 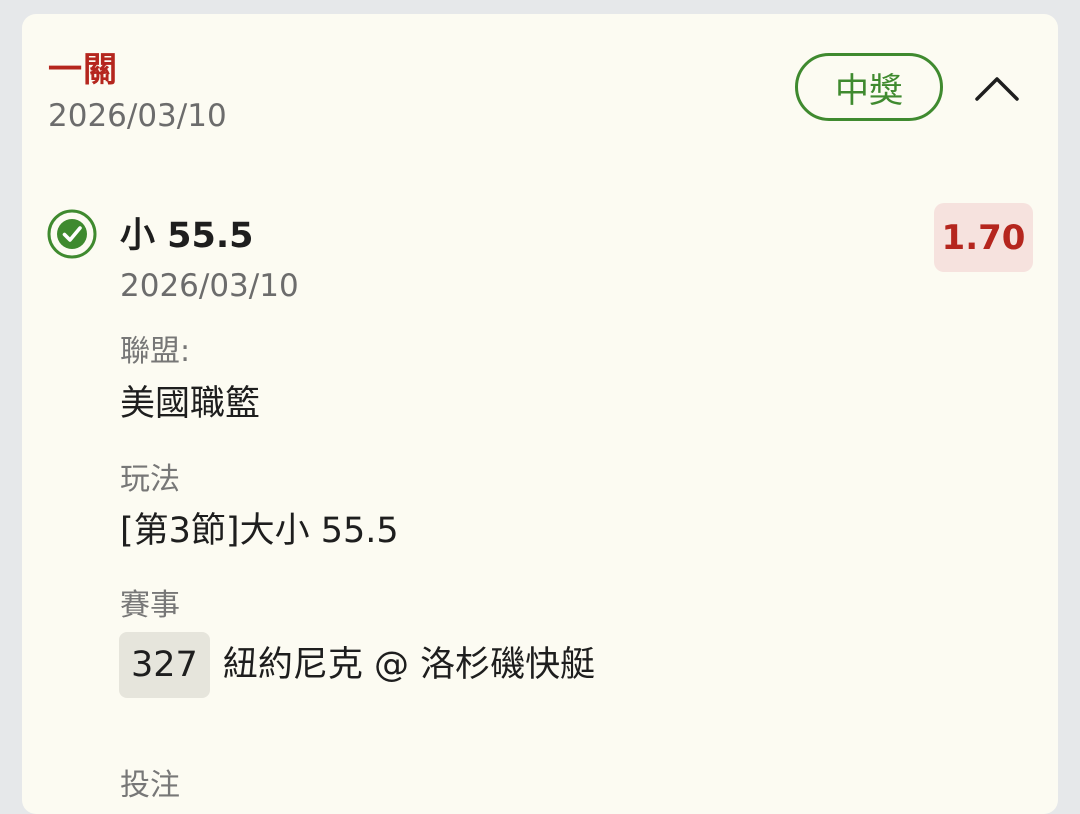 What do you see at coordinates (150, 479) in the screenshot?
I see `market-label: 玩法` at bounding box center [150, 479].